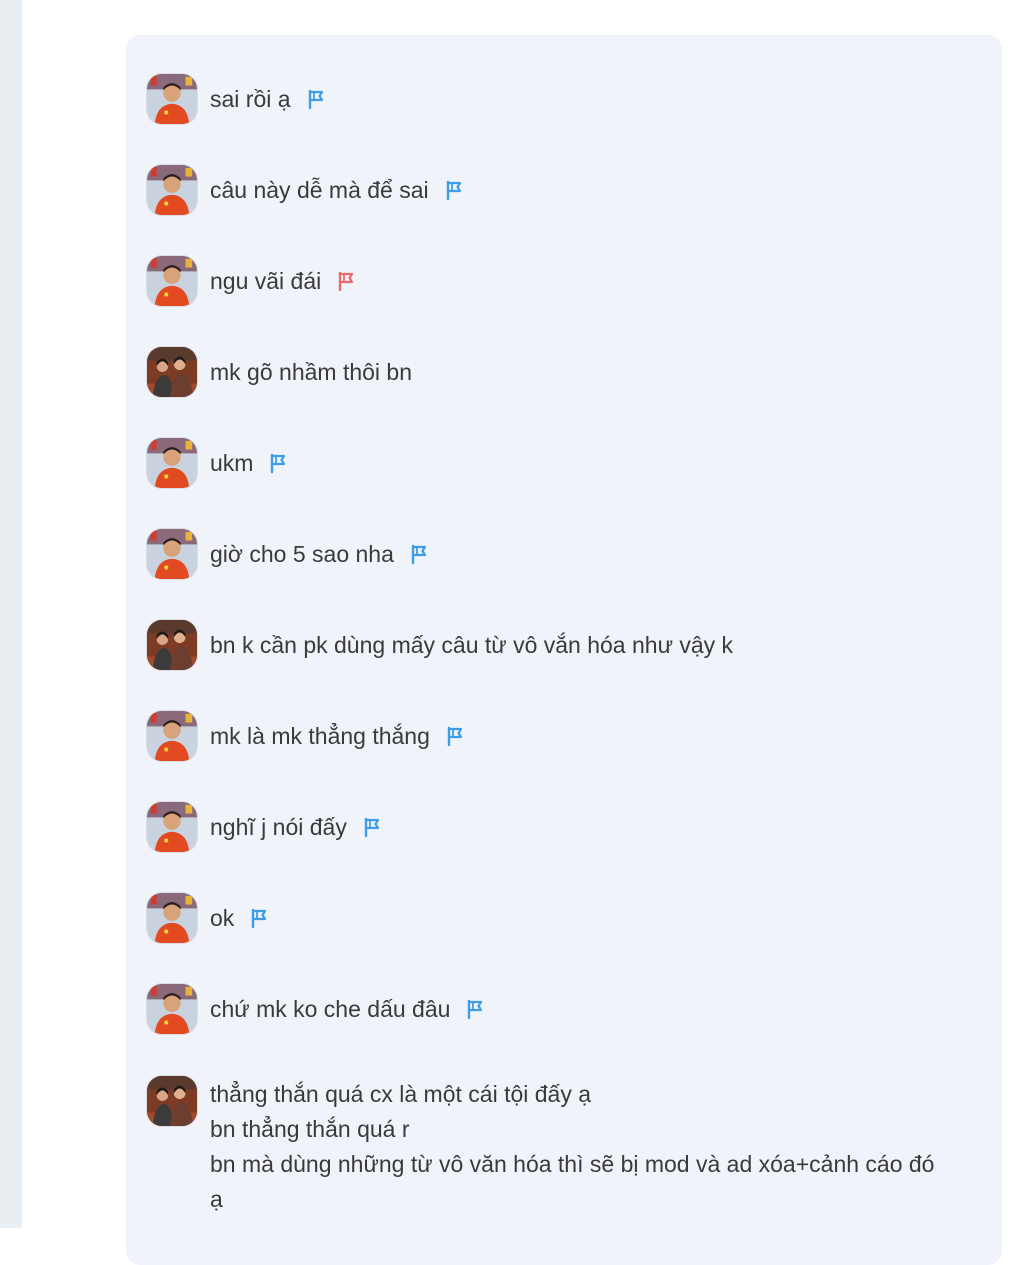  Describe the element at coordinates (232, 463) in the screenshot. I see `comment-text: ukm` at that location.